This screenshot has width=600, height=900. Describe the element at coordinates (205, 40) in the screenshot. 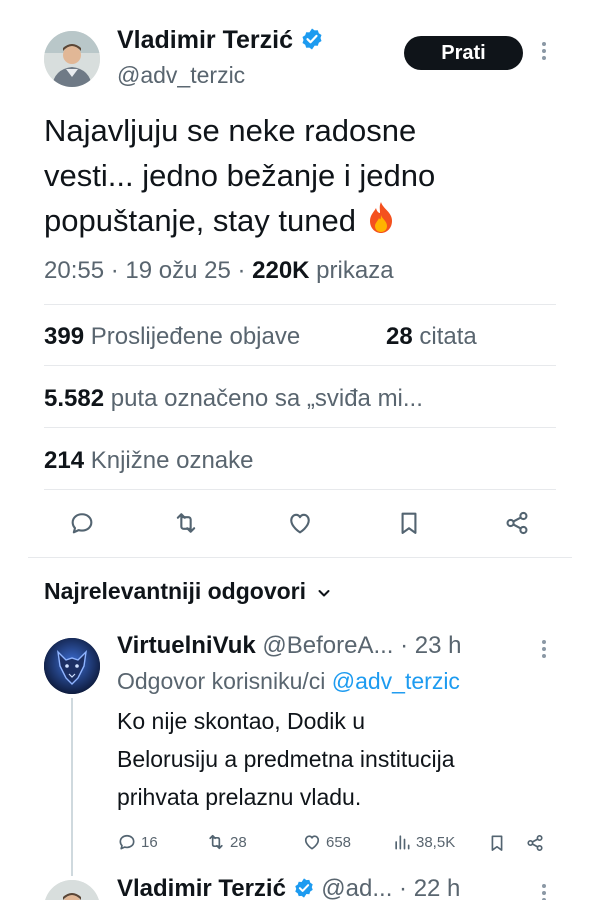

I see `author-name: Vladimir Terzić` at that location.